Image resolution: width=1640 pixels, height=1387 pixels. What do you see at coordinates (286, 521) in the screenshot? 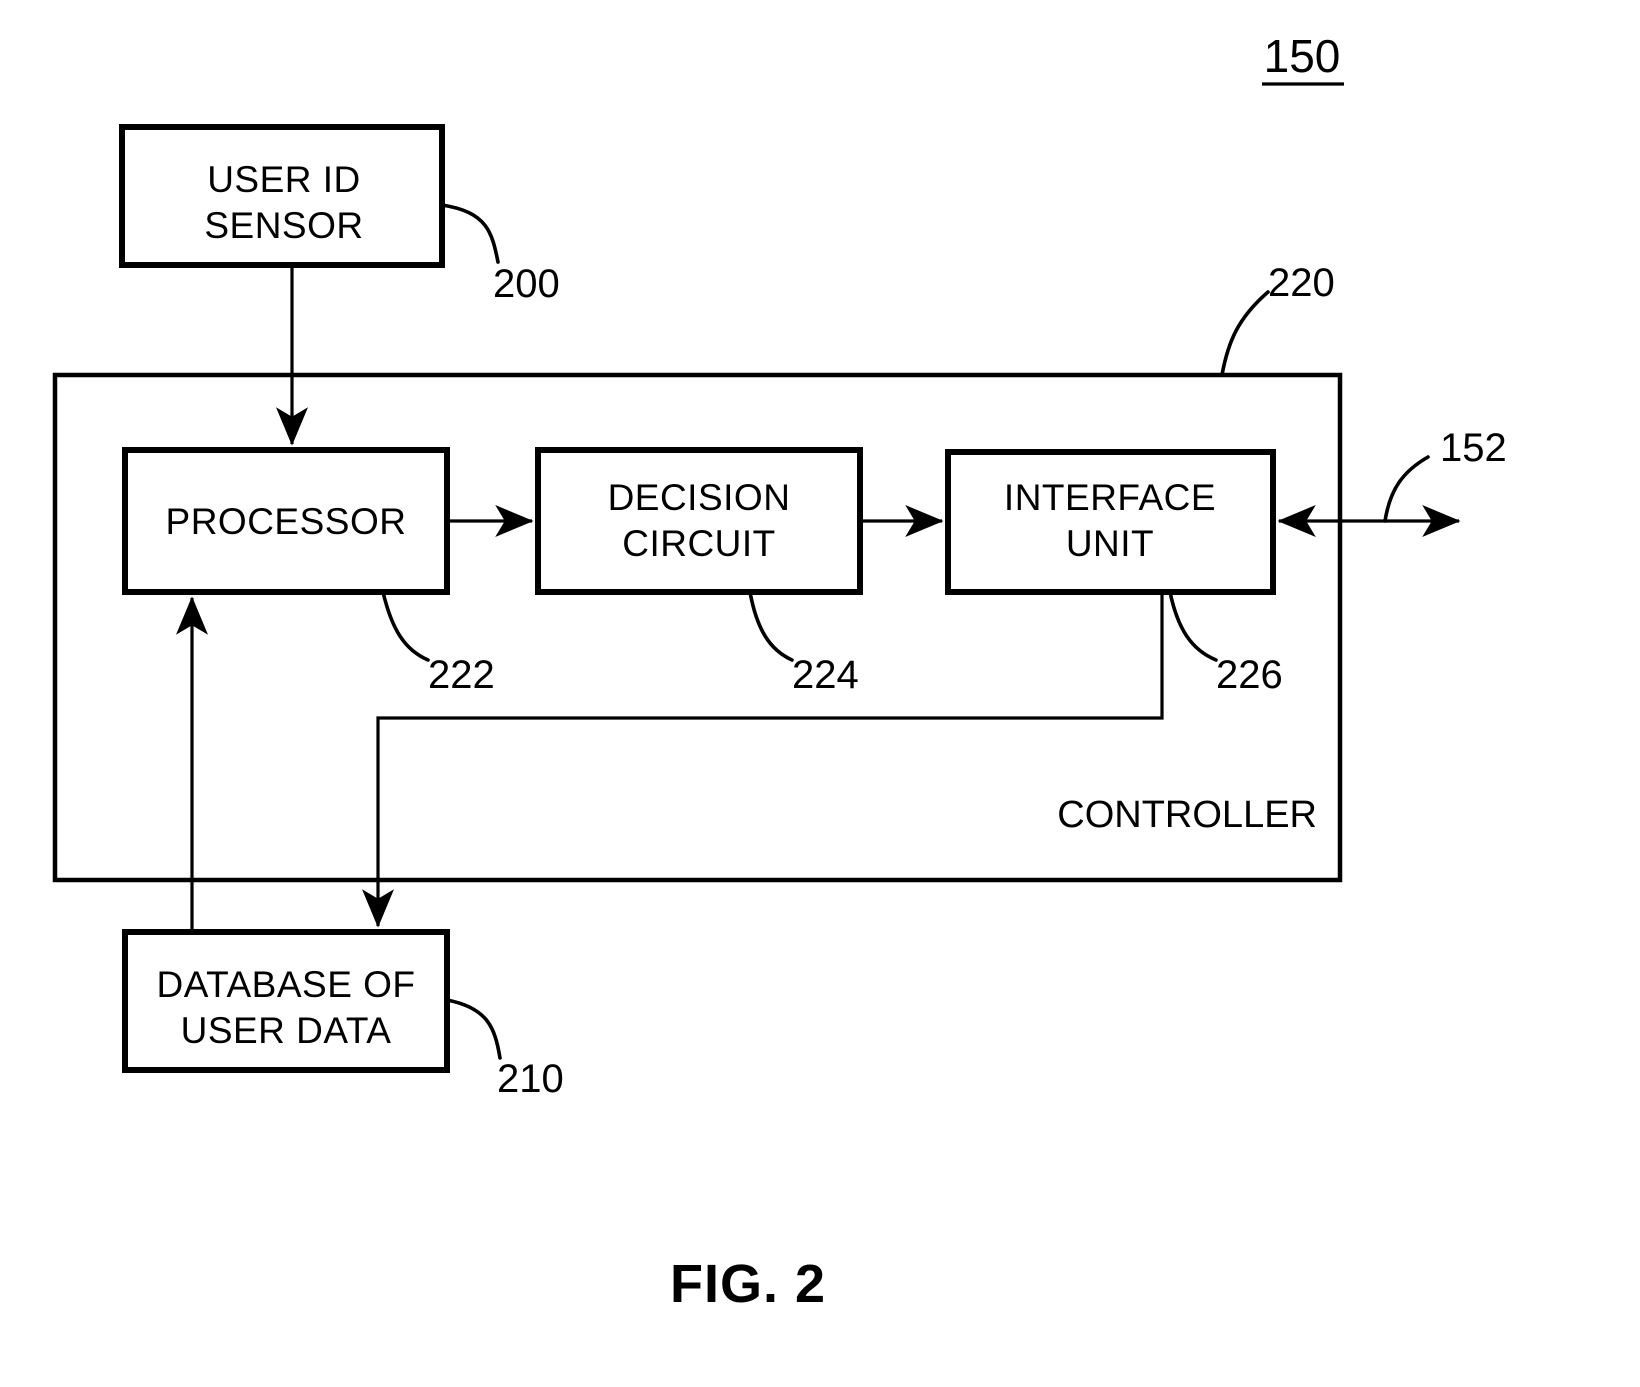
I see `label-processor: PROCESSOR` at bounding box center [286, 521].